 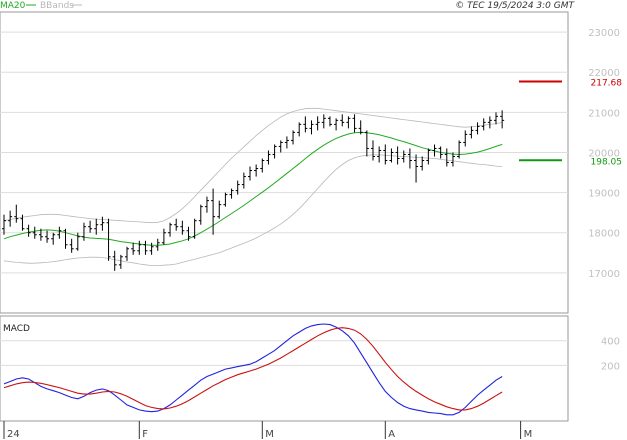 I want to click on macd-tick-label: 400, so click(x=610, y=342).